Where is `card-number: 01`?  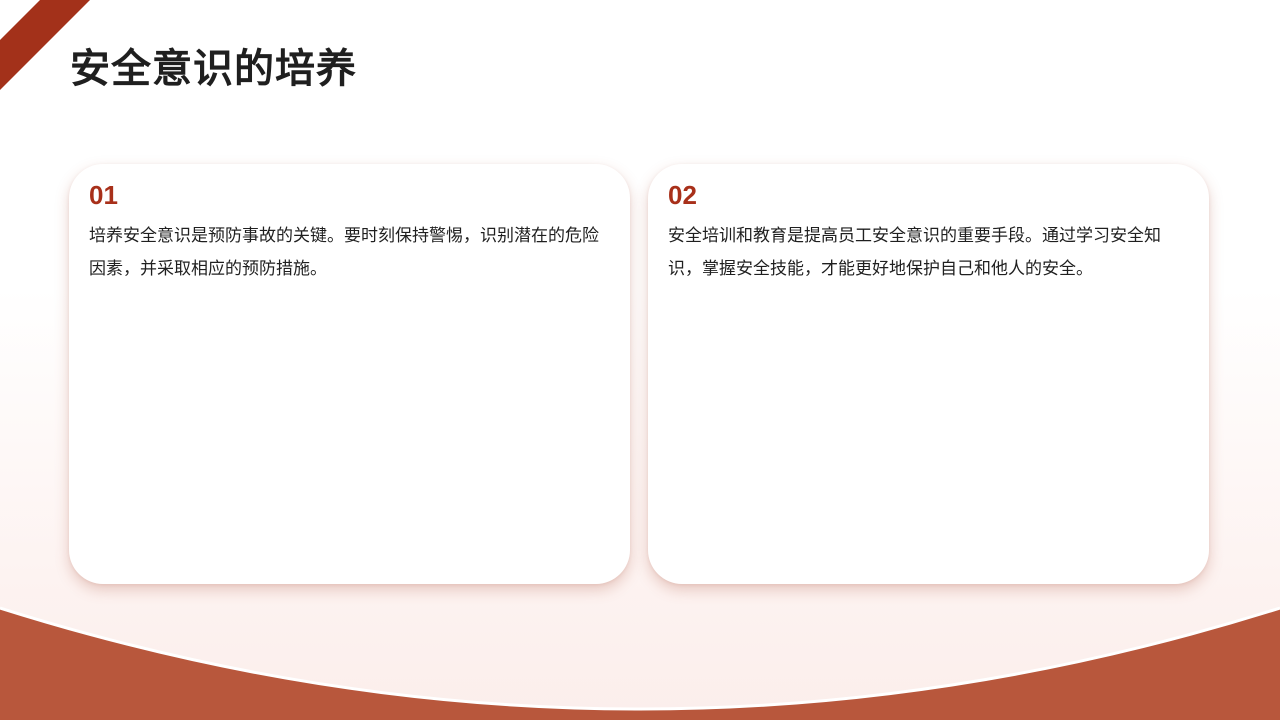 card-number: 01 is located at coordinates (103, 195).